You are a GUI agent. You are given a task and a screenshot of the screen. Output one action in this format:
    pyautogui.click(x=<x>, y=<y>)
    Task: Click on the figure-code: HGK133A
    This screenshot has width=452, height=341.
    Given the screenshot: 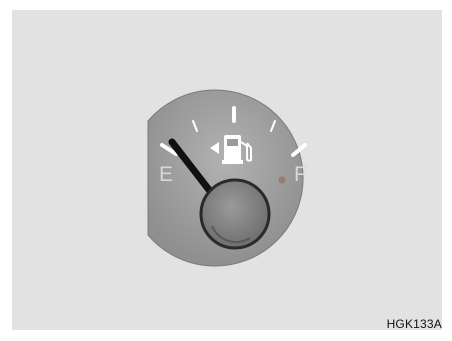 What is the action you would take?
    pyautogui.click(x=414, y=324)
    